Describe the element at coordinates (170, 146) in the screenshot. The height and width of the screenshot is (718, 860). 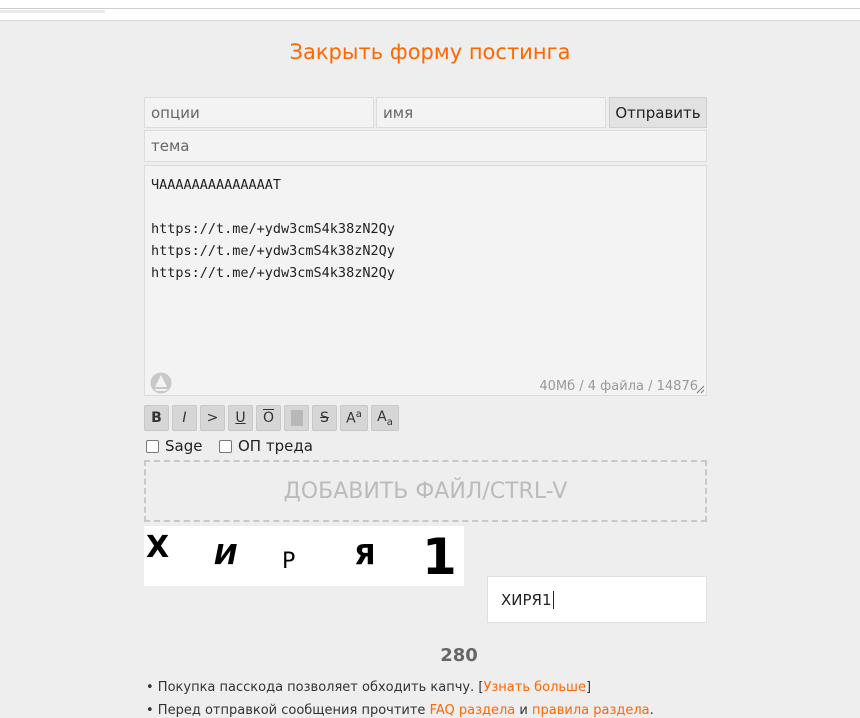
I see `subject-placeholder: тема` at that location.